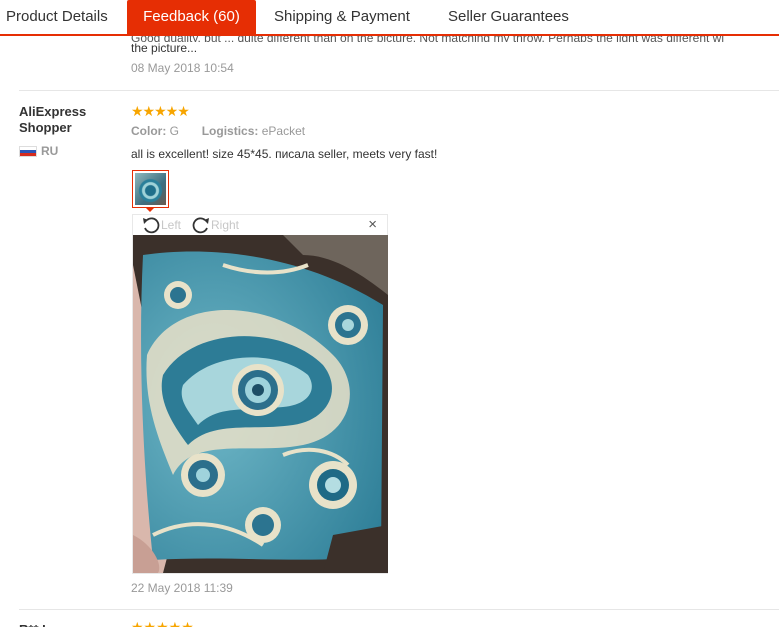 The height and width of the screenshot is (627, 779). What do you see at coordinates (174, 131) in the screenshot?
I see `color-value: G` at bounding box center [174, 131].